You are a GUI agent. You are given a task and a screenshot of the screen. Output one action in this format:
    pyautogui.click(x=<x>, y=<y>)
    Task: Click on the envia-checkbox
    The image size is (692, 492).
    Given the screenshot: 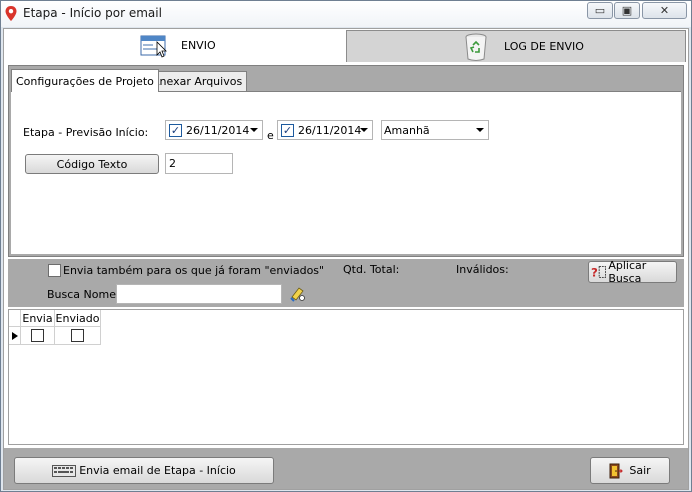 What is the action you would take?
    pyautogui.click(x=37, y=335)
    